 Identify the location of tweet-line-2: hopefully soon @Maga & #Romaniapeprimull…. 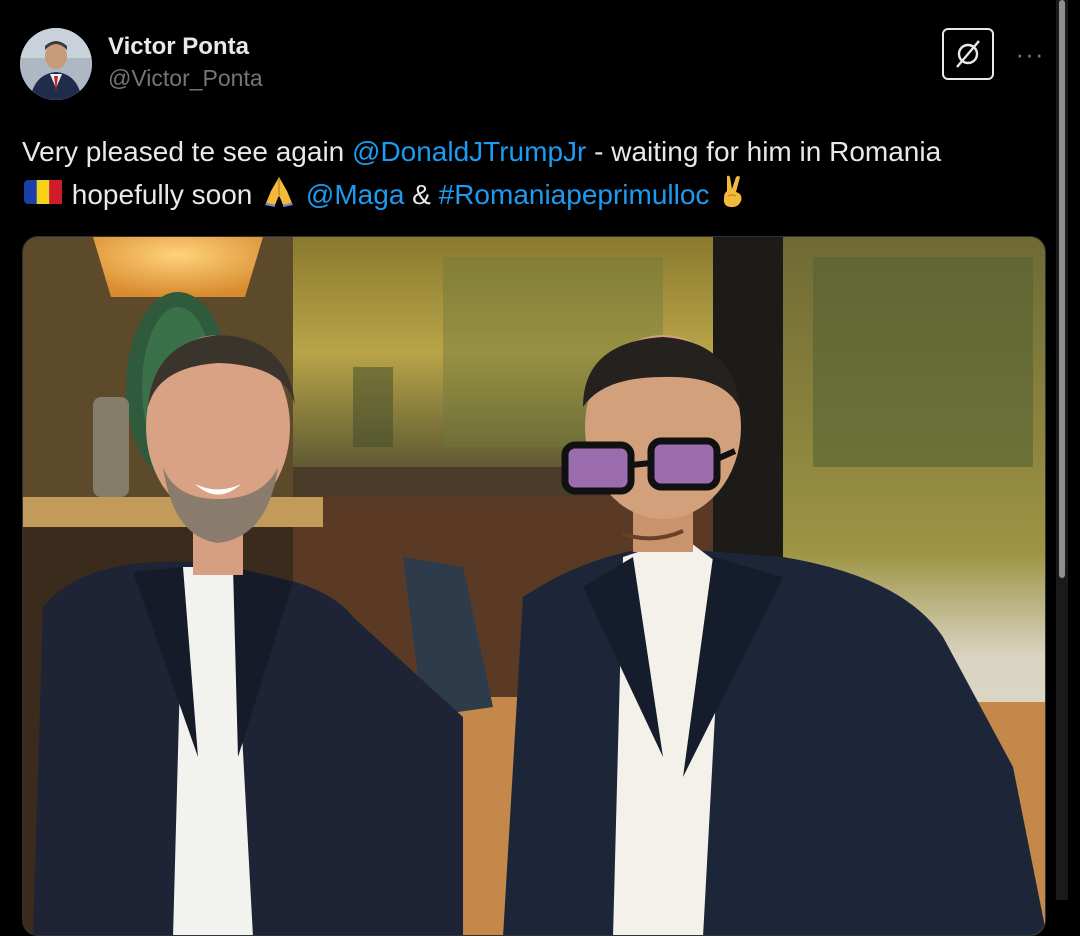
(537, 196).